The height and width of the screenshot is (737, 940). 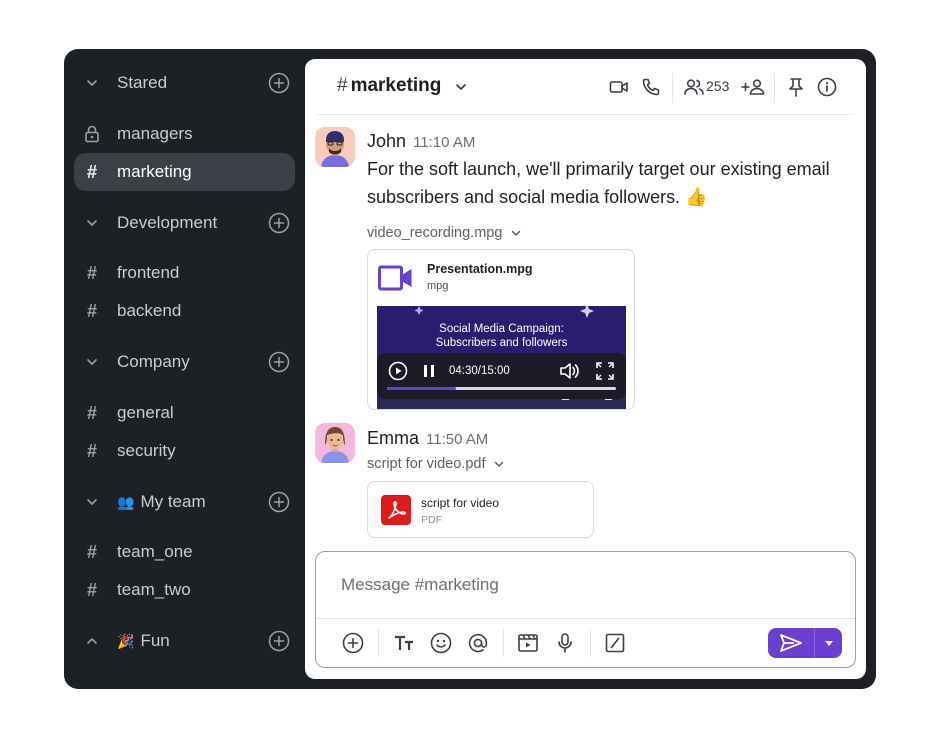 I want to click on message-input, so click(x=585, y=585).